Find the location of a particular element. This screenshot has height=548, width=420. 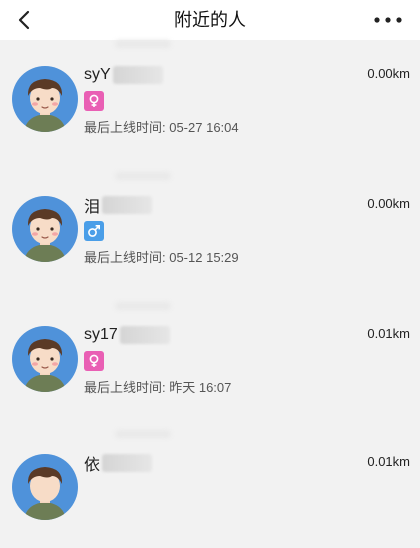

nav-bar: 附近的人 is located at coordinates (210, 20).